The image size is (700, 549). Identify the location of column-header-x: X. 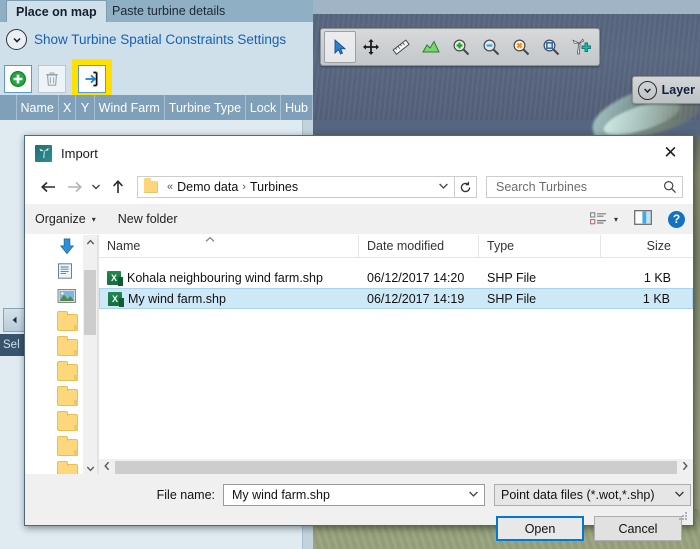
(68, 107).